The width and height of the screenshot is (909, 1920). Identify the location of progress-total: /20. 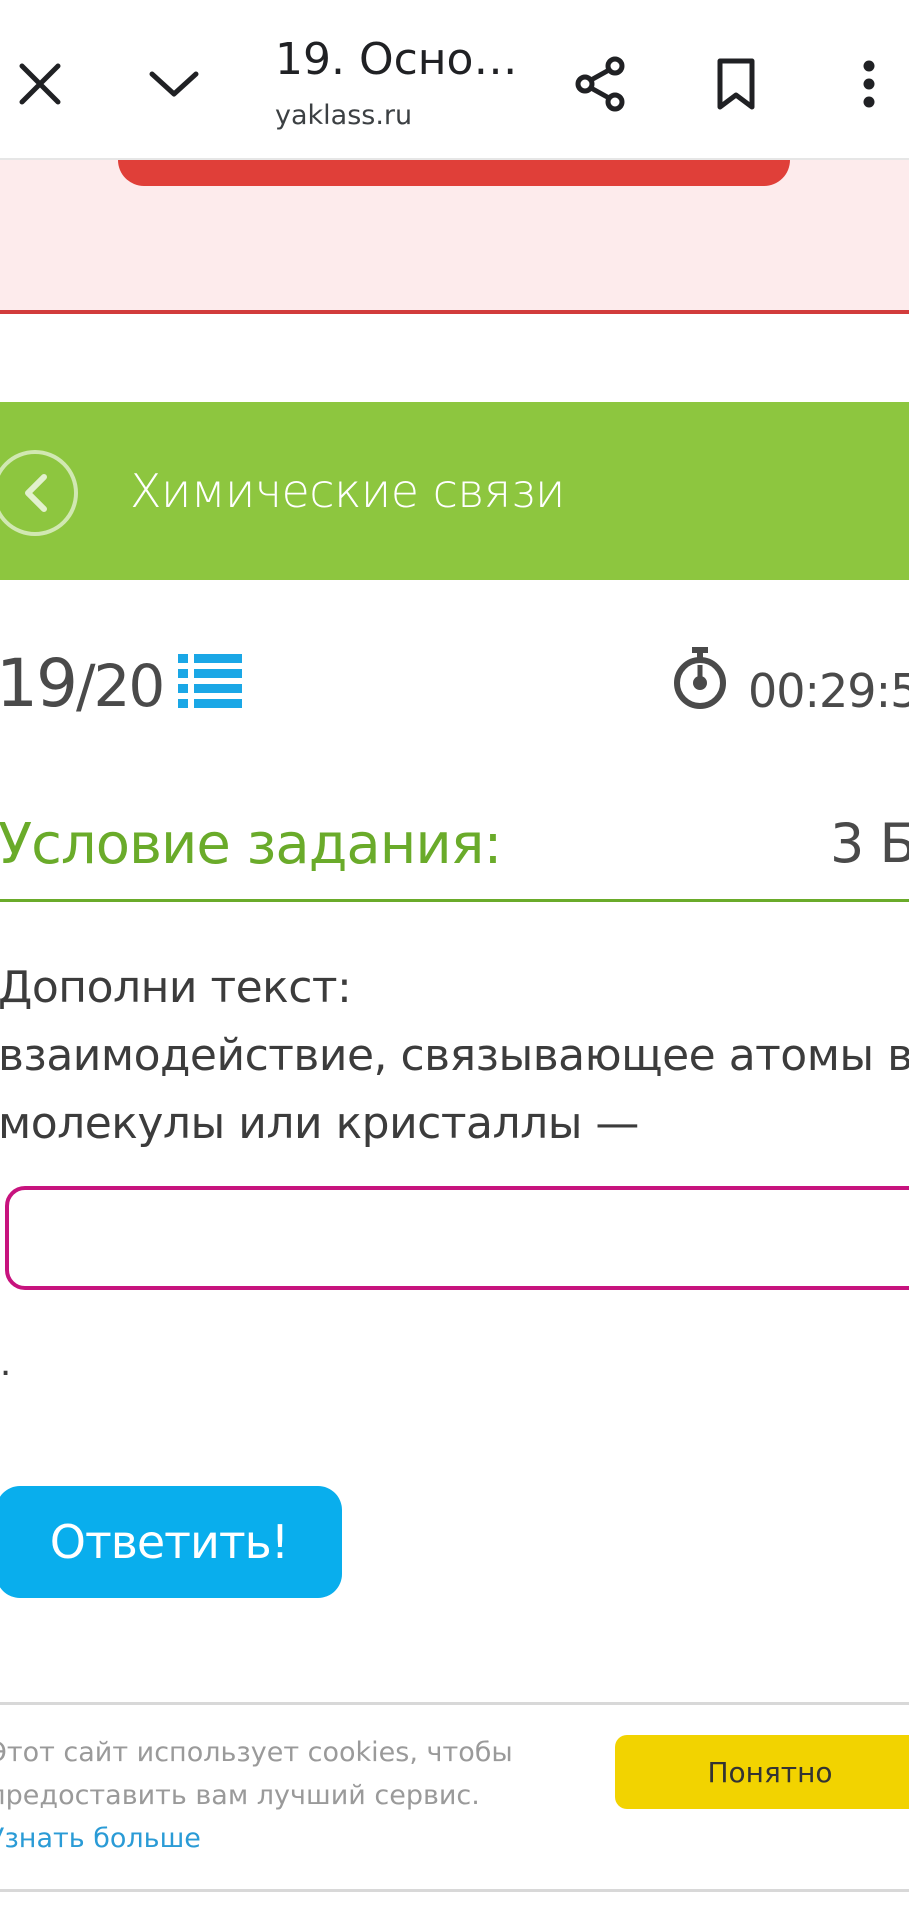
(120, 686).